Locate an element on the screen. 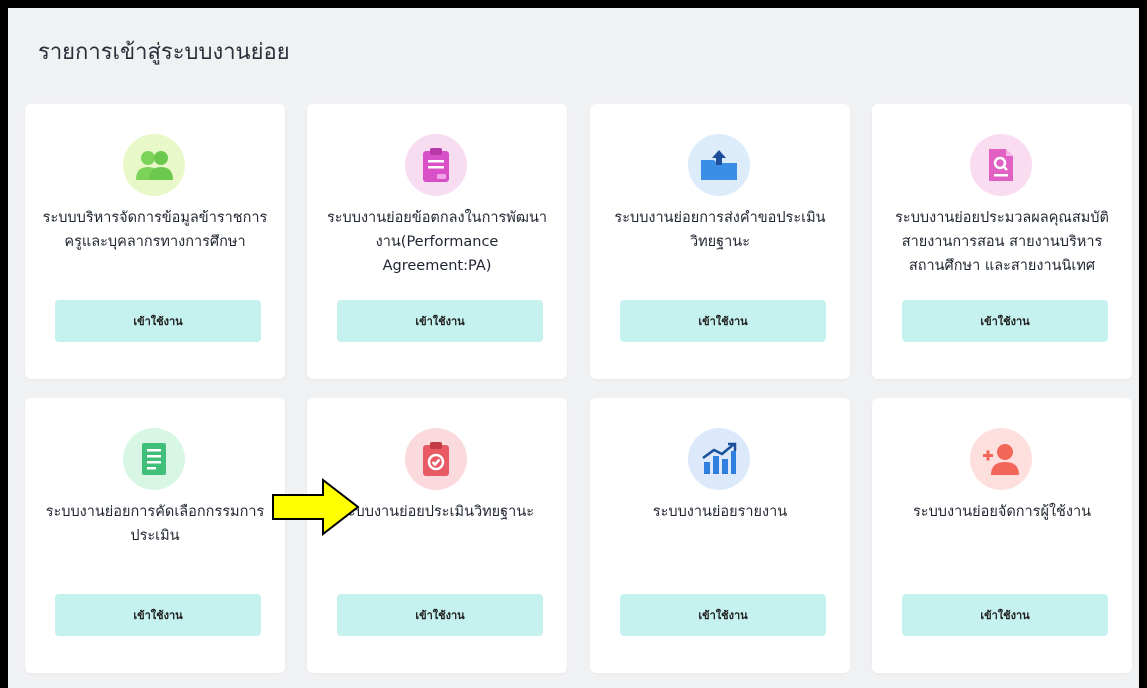 The height and width of the screenshot is (688, 1147). add-user-icon is located at coordinates (1001, 459).